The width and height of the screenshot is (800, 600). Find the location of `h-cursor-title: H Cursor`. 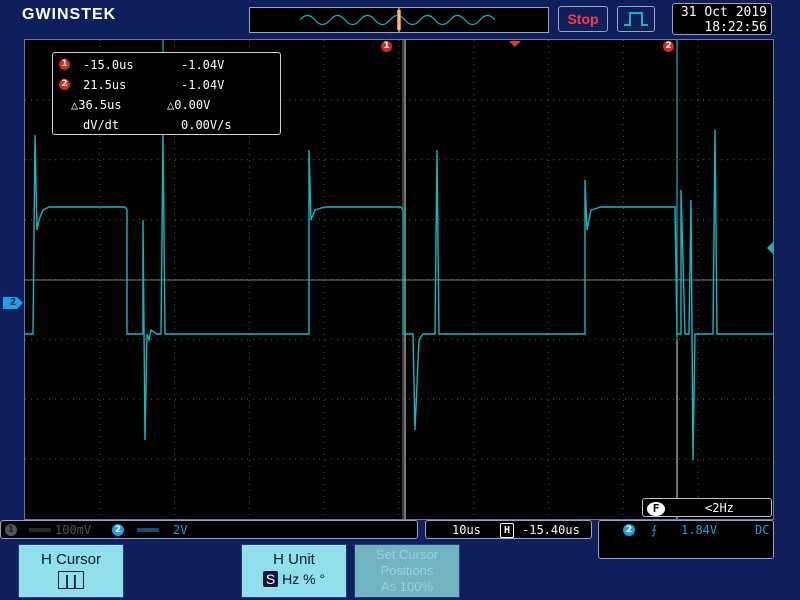

h-cursor-title: H Cursor is located at coordinates (70, 559).